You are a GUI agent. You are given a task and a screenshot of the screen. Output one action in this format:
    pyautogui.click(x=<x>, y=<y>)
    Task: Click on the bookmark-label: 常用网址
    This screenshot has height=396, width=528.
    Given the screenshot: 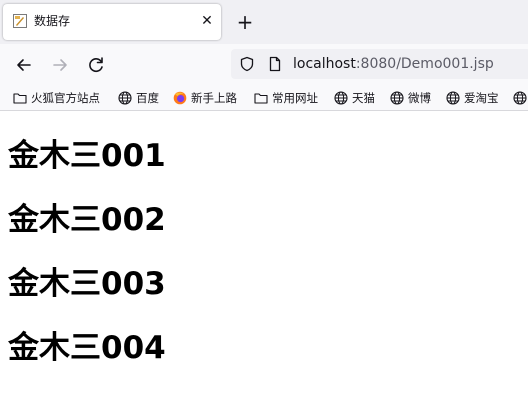 What is the action you would take?
    pyautogui.click(x=295, y=98)
    